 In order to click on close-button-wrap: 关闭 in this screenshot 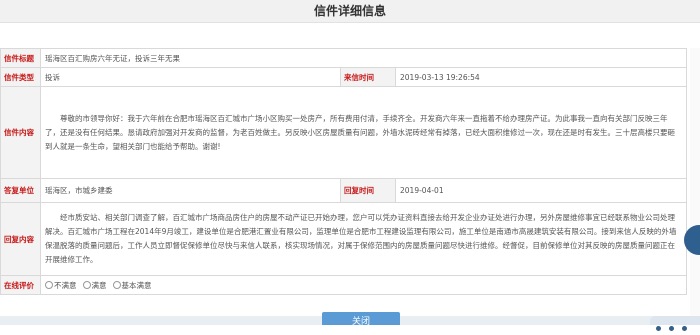, I will do `click(361, 318)`.